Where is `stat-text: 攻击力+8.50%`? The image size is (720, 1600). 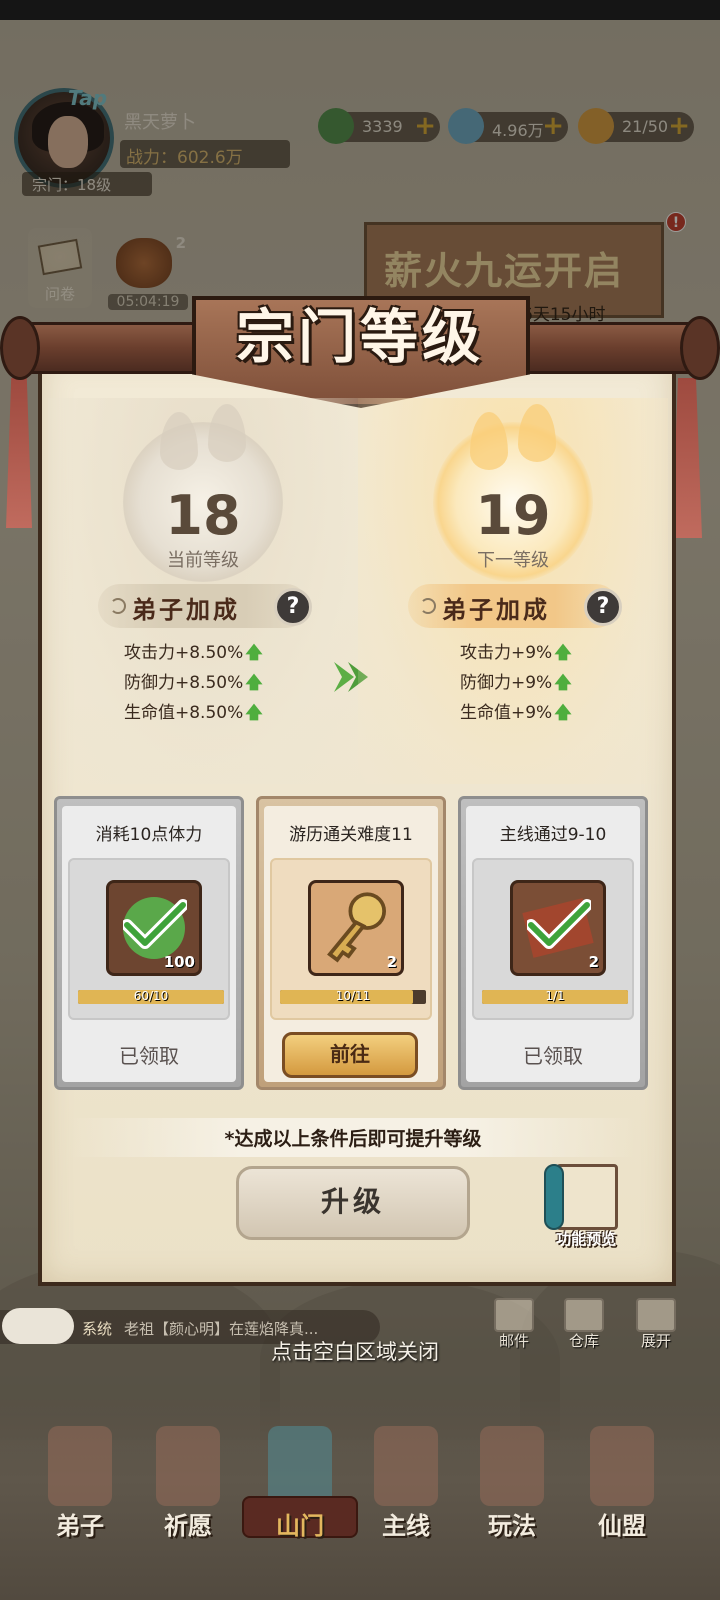 stat-text: 攻击力+8.50% is located at coordinates (184, 653).